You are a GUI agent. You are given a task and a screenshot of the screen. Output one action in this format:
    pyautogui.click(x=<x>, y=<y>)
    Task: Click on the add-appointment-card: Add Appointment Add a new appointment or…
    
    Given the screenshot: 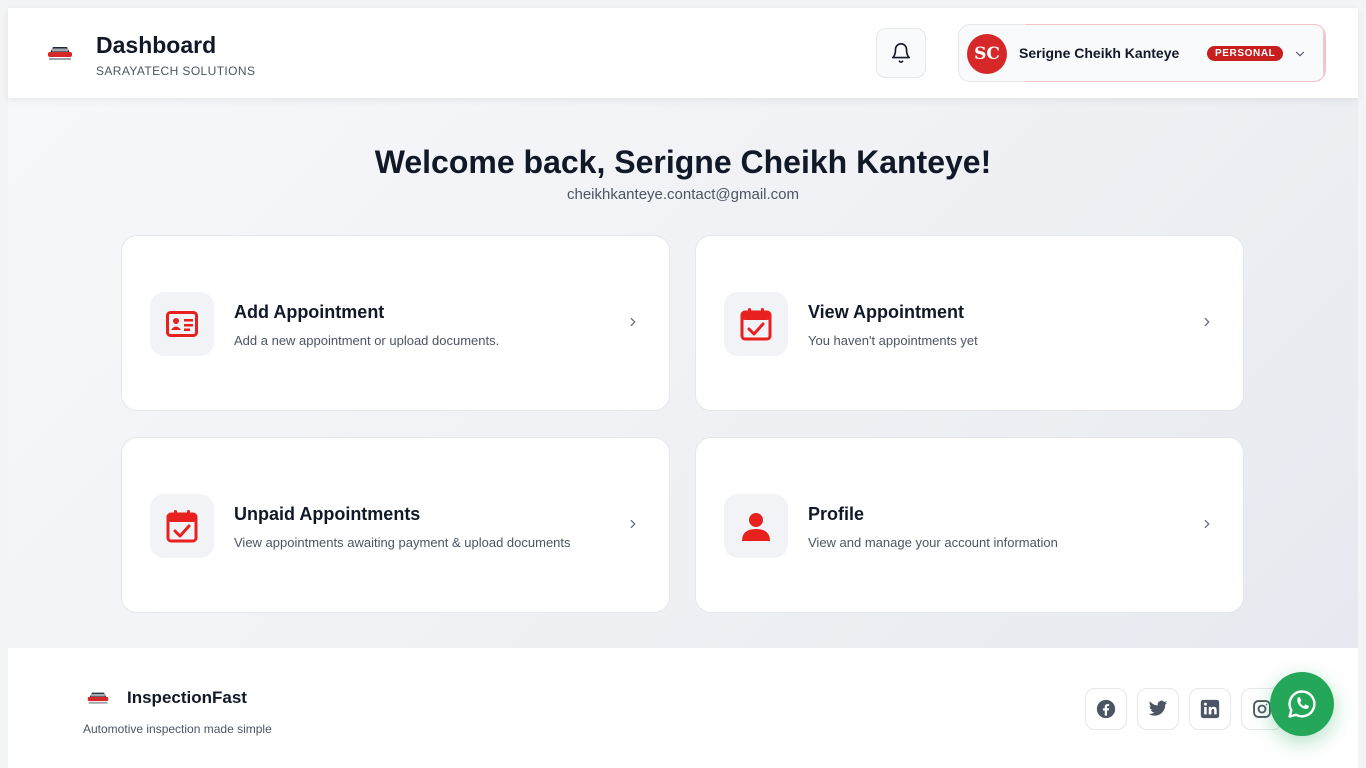 What is the action you would take?
    pyautogui.click(x=395, y=323)
    